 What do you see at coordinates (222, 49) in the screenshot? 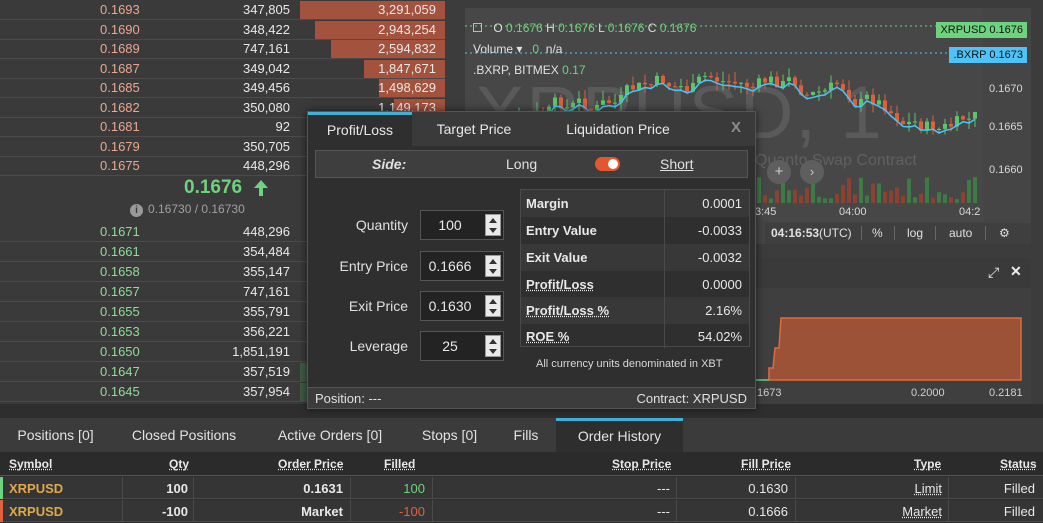
I see `ask-row: 0.1689 747,161 2,594,832` at bounding box center [222, 49].